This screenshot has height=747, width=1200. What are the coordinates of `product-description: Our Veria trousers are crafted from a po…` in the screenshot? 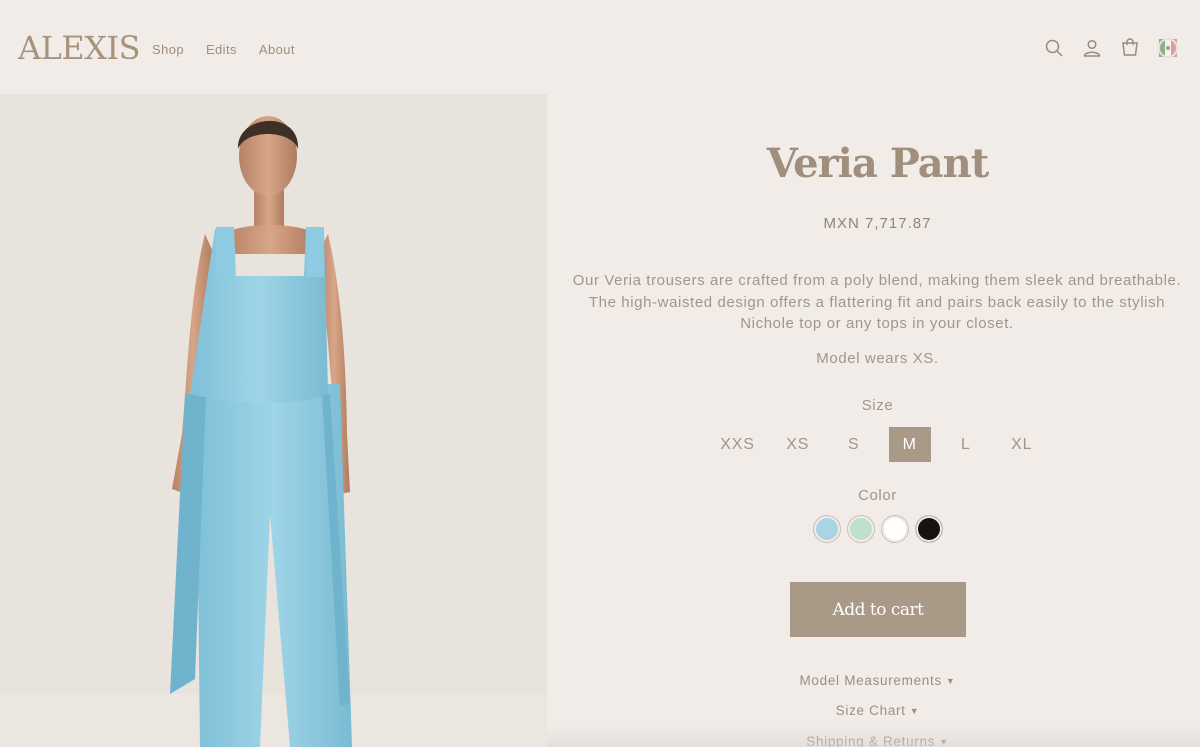 It's located at (877, 302).